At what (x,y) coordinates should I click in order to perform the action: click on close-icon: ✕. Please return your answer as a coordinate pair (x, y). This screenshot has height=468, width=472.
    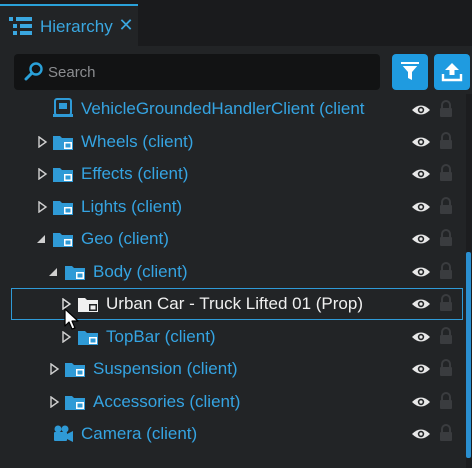
    Looking at the image, I should click on (126, 25).